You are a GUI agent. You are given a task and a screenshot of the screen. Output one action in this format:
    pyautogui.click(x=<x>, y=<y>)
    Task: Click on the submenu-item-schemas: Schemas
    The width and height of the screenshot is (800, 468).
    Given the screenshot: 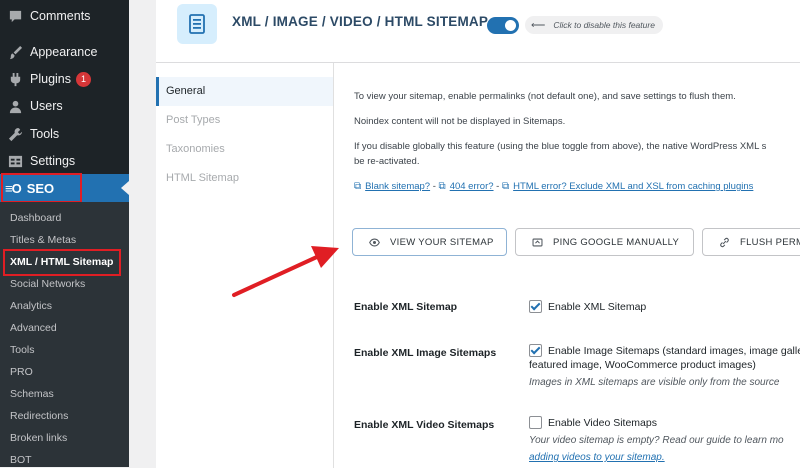 What is the action you would take?
    pyautogui.click(x=32, y=394)
    